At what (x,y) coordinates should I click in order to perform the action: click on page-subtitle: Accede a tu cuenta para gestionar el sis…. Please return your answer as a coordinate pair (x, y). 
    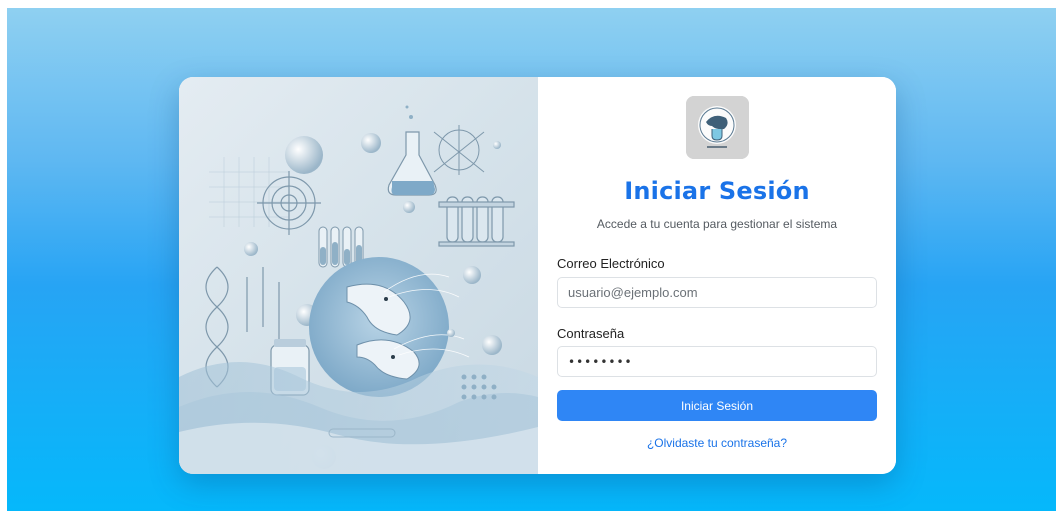
    Looking at the image, I should click on (717, 224).